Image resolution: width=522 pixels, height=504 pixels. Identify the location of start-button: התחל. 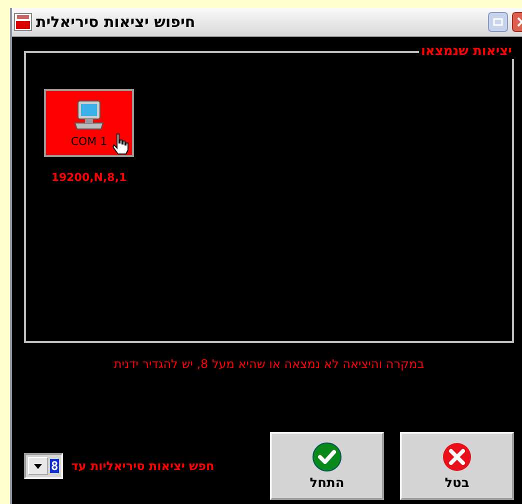
(327, 466).